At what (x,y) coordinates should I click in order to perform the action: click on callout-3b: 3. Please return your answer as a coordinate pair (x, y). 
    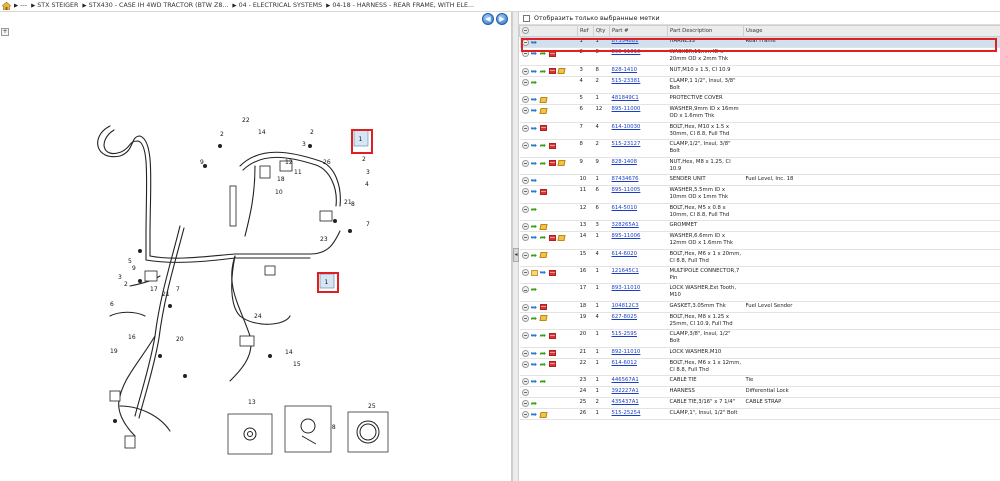
    Looking at the image, I should click on (368, 172).